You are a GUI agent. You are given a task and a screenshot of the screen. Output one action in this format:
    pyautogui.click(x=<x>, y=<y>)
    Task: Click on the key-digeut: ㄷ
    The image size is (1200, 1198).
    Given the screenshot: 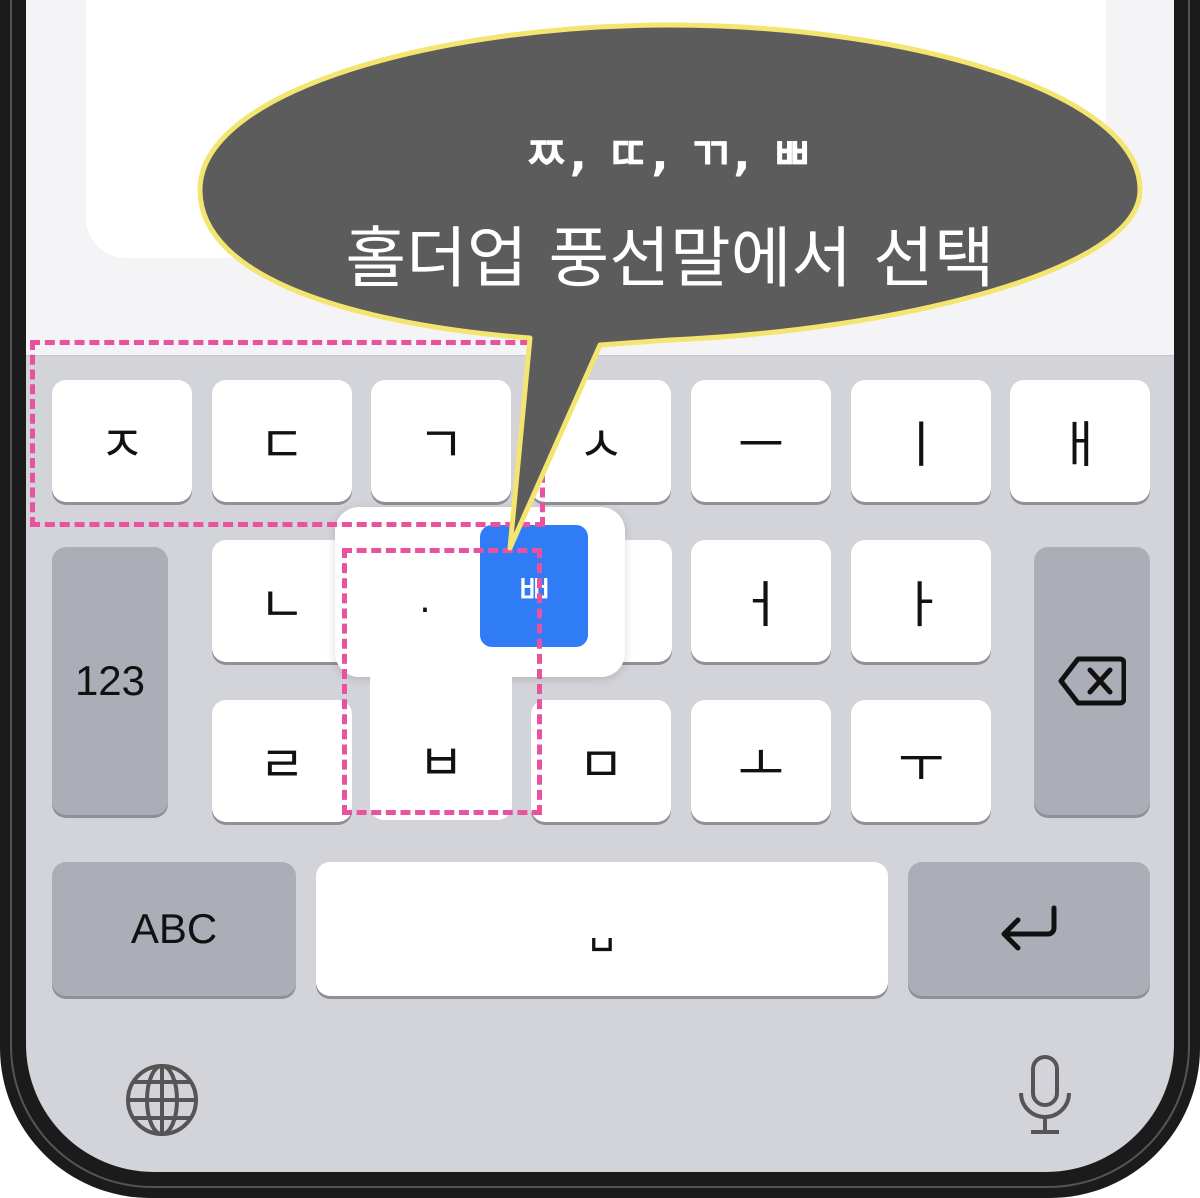 What is the action you would take?
    pyautogui.click(x=282, y=441)
    